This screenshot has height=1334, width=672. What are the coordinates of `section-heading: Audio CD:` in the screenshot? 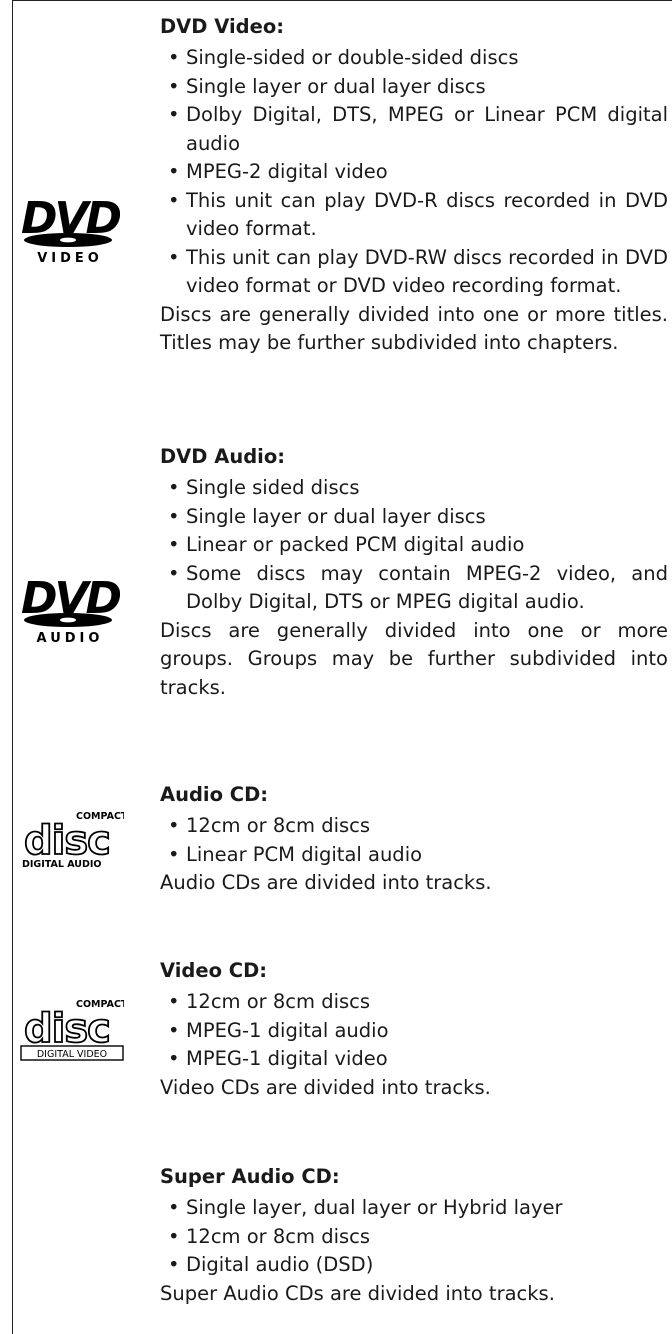 It's located at (214, 794).